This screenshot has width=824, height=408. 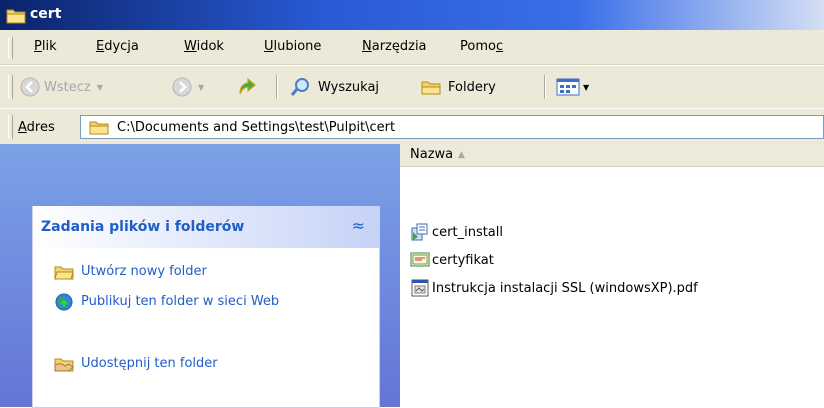 What do you see at coordinates (46, 14) in the screenshot?
I see `window-title: cert` at bounding box center [46, 14].